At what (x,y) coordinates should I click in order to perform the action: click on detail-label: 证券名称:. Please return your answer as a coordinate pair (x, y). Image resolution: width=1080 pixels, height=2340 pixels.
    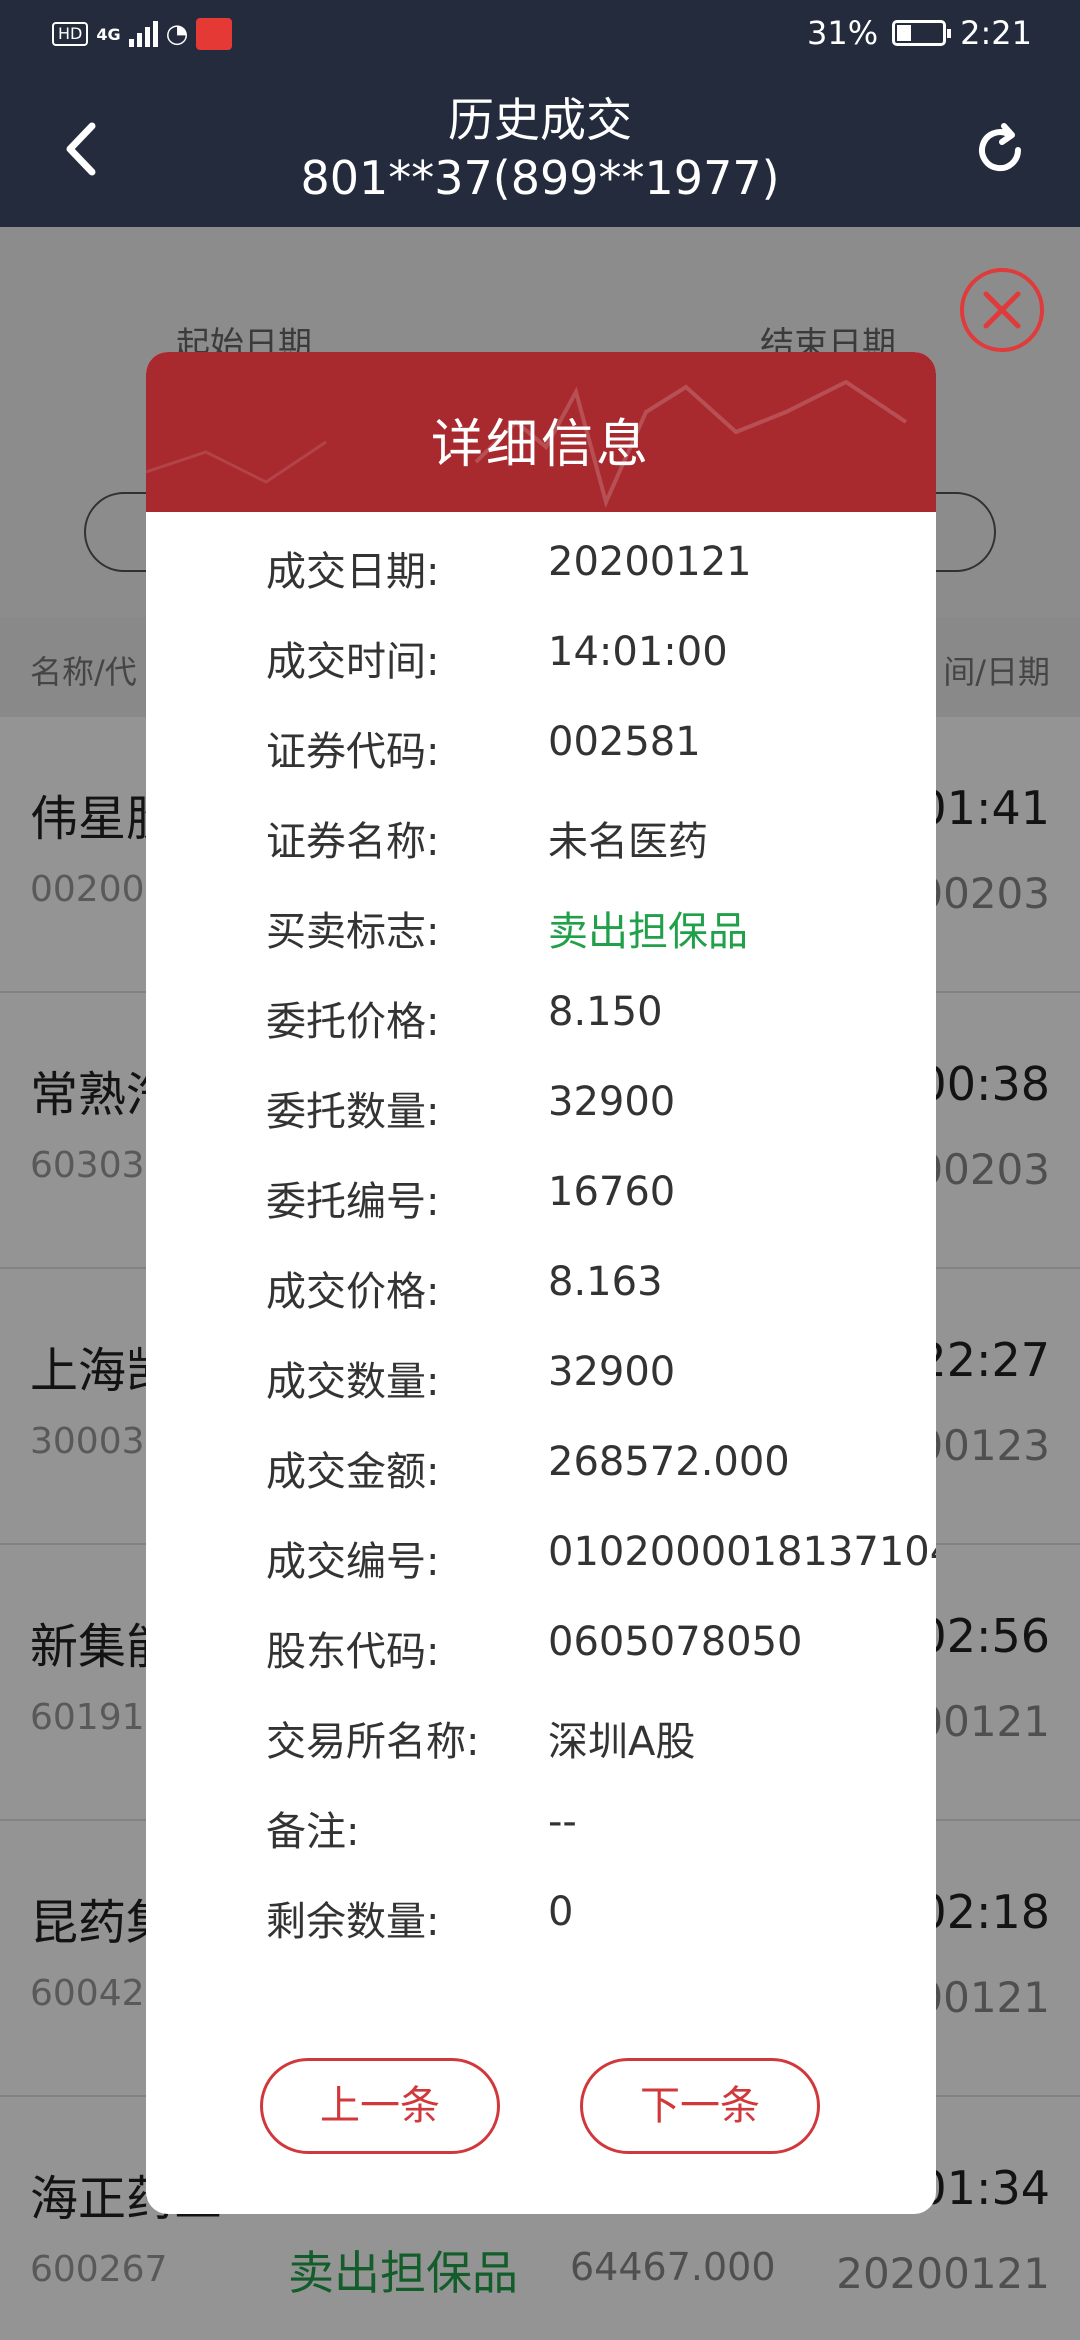
    Looking at the image, I should click on (353, 842).